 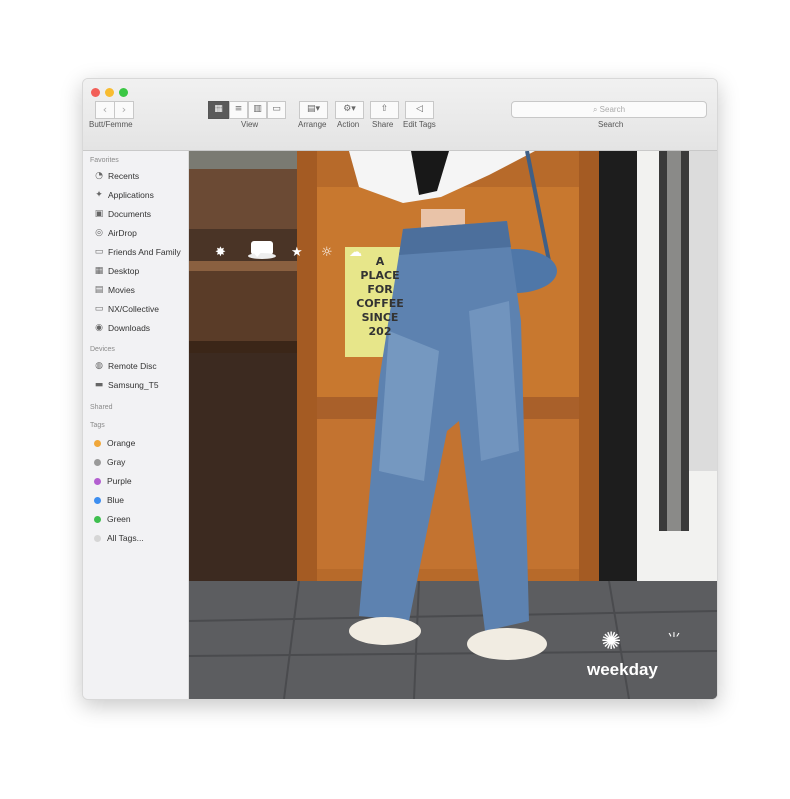 What do you see at coordinates (116, 500) in the screenshot?
I see `tag-label: Blue` at bounding box center [116, 500].